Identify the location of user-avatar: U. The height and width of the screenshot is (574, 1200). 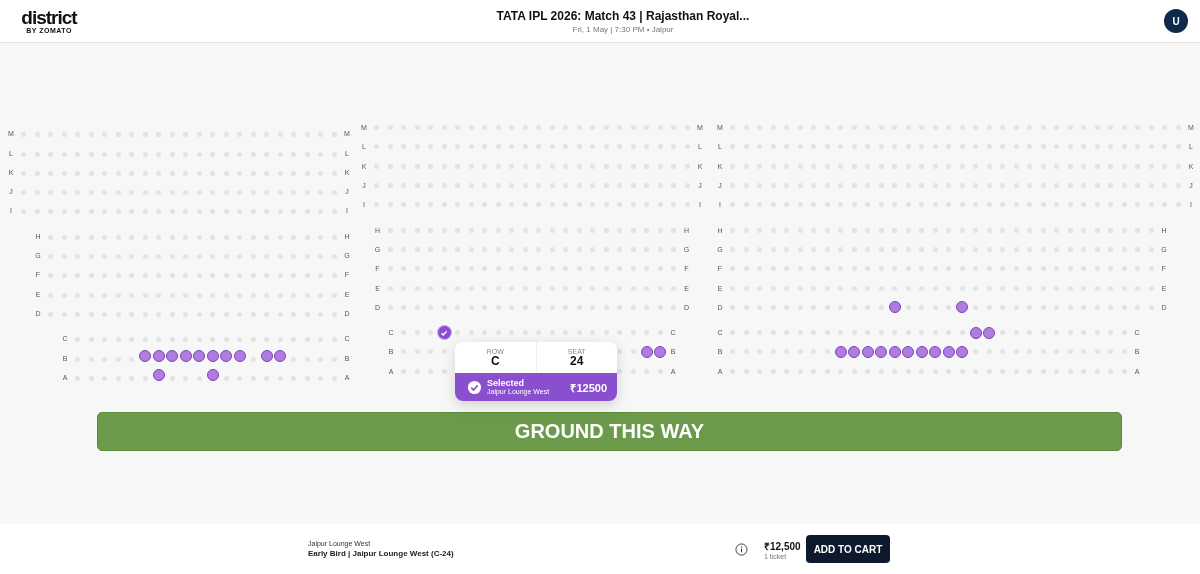
(1176, 21).